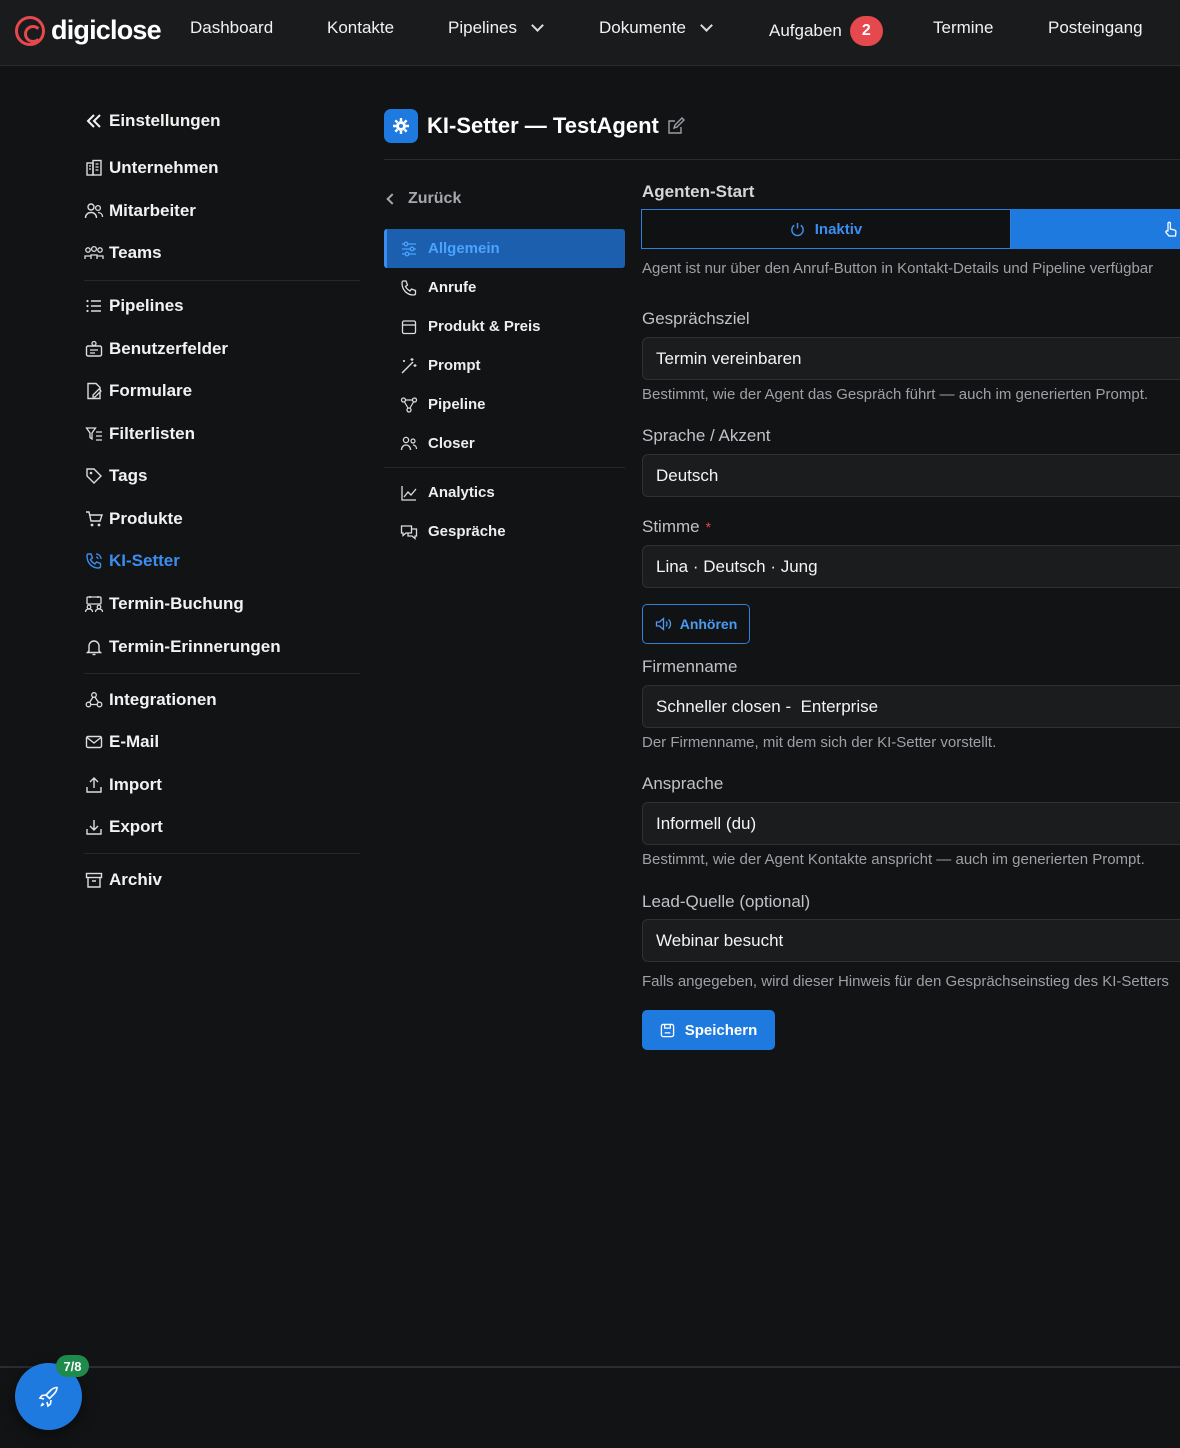 The image size is (1180, 1448). I want to click on nav-pipelines: Pipelines, so click(496, 28).